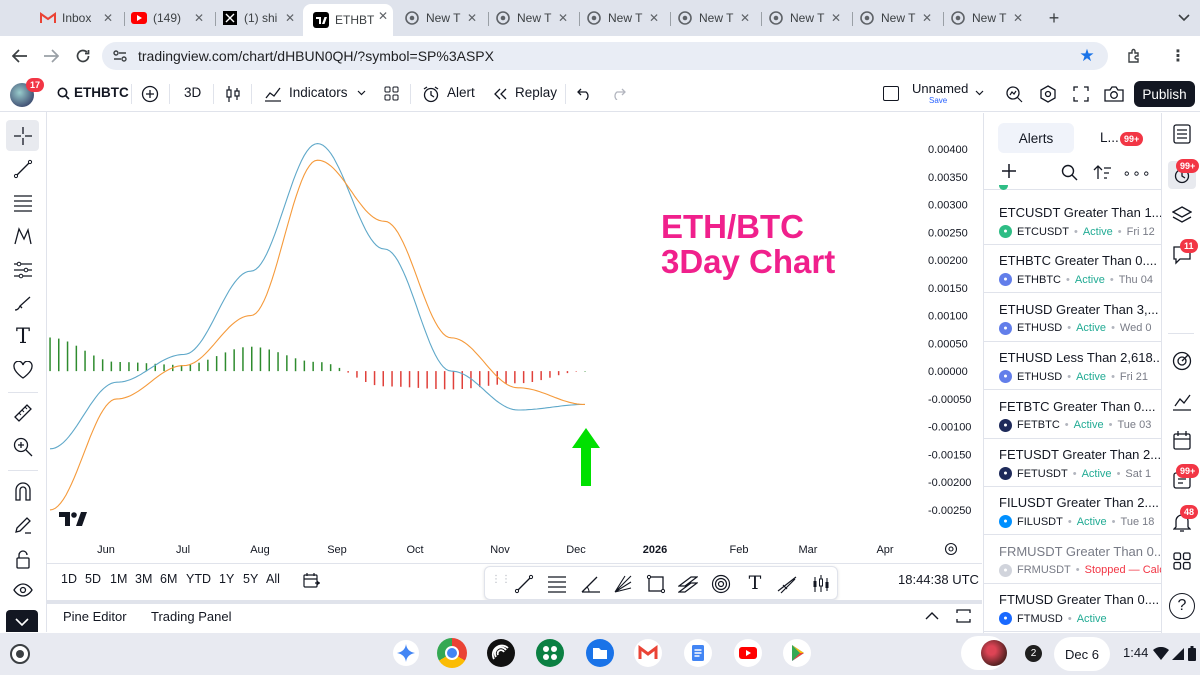 This screenshot has height=675, width=1200. I want to click on chevron-up-icon, so click(932, 616).